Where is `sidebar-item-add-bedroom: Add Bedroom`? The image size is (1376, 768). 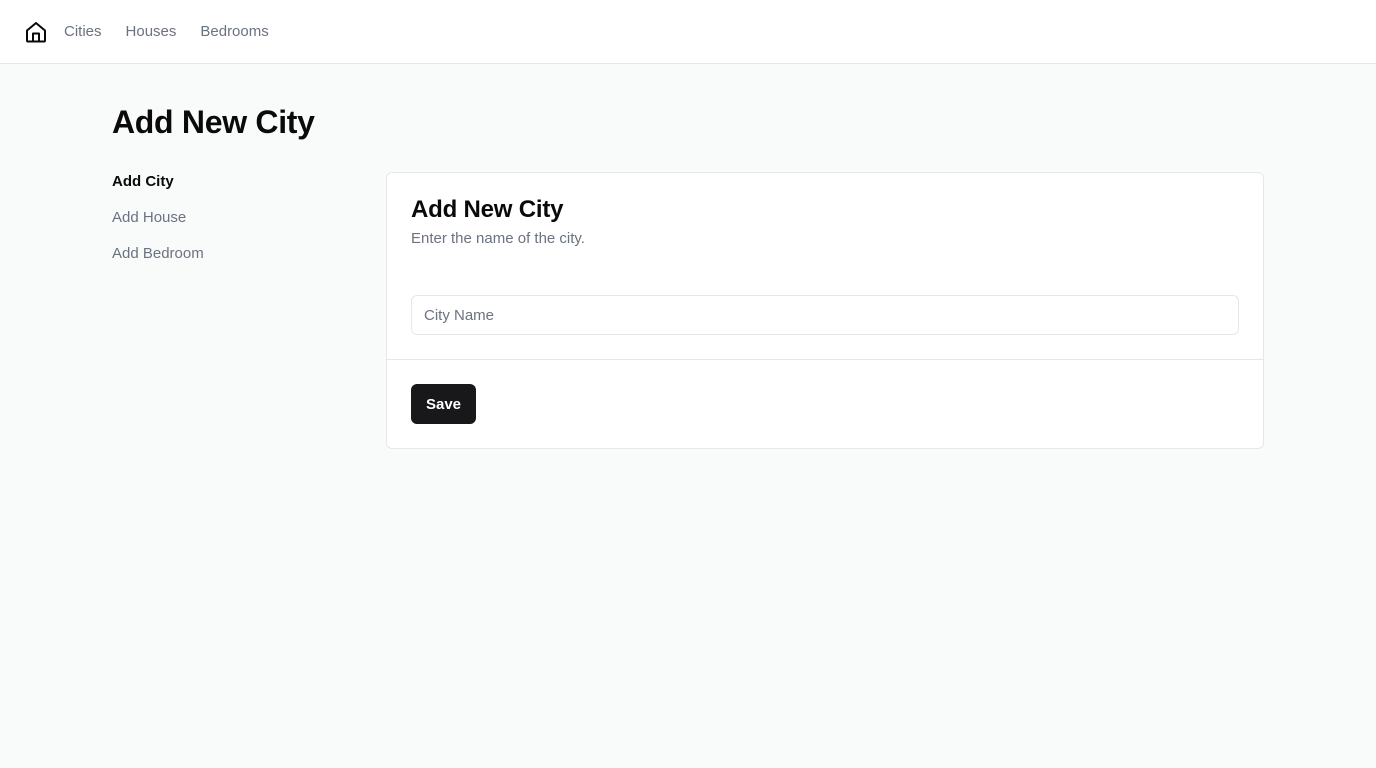
sidebar-item-add-bedroom: Add Bedroom is located at coordinates (232, 262).